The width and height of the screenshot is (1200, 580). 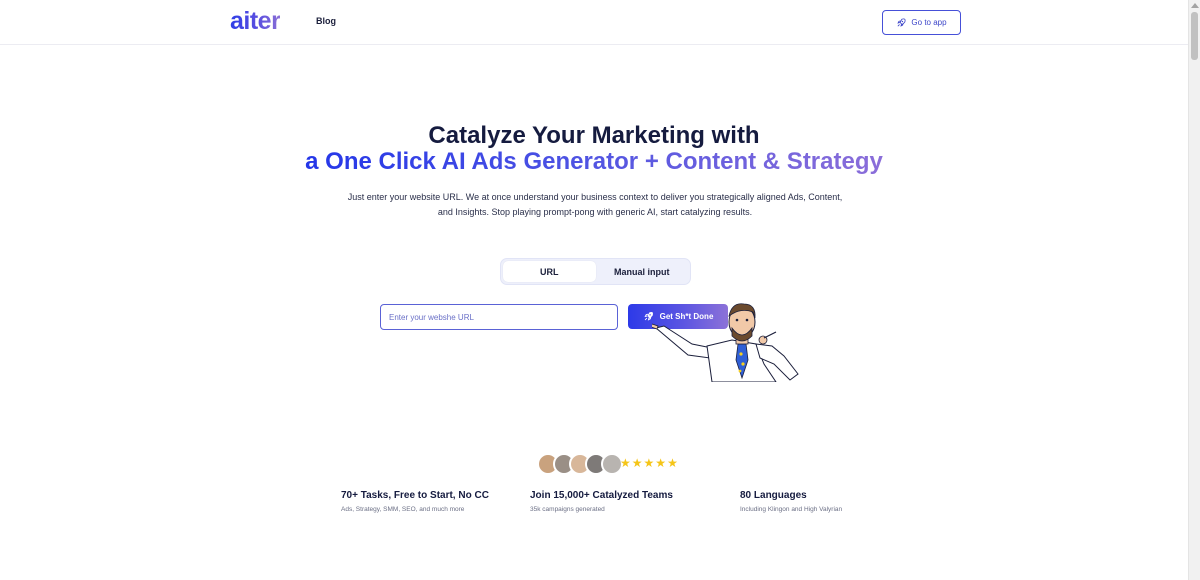 I want to click on go-to-app-button: Go to app, so click(x=921, y=22).